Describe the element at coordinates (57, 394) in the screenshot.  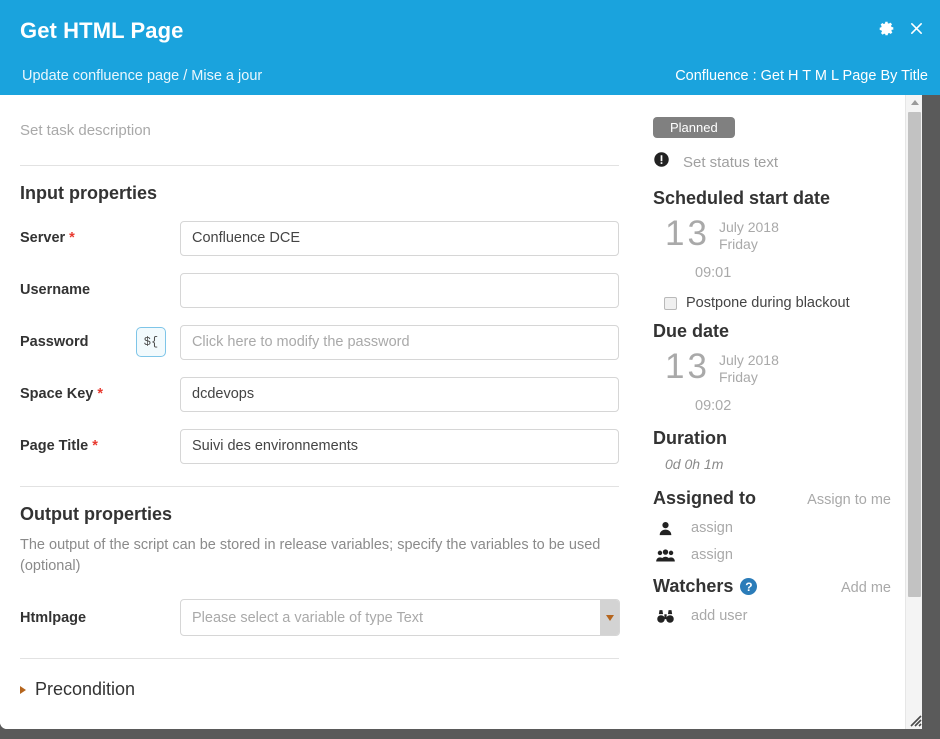
I see `field-label-space-key-text: Space Key` at that location.